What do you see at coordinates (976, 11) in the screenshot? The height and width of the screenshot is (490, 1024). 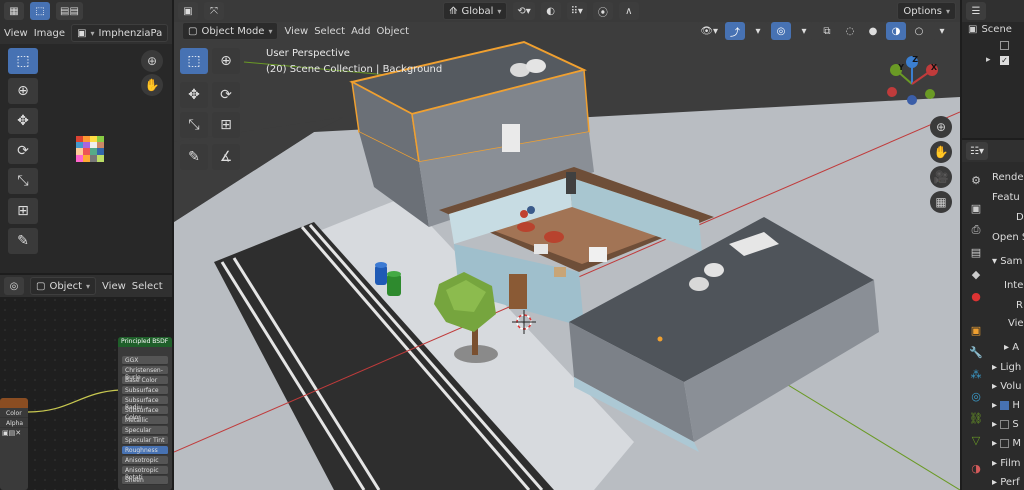 I see `outliner-type-icon: ☰` at bounding box center [976, 11].